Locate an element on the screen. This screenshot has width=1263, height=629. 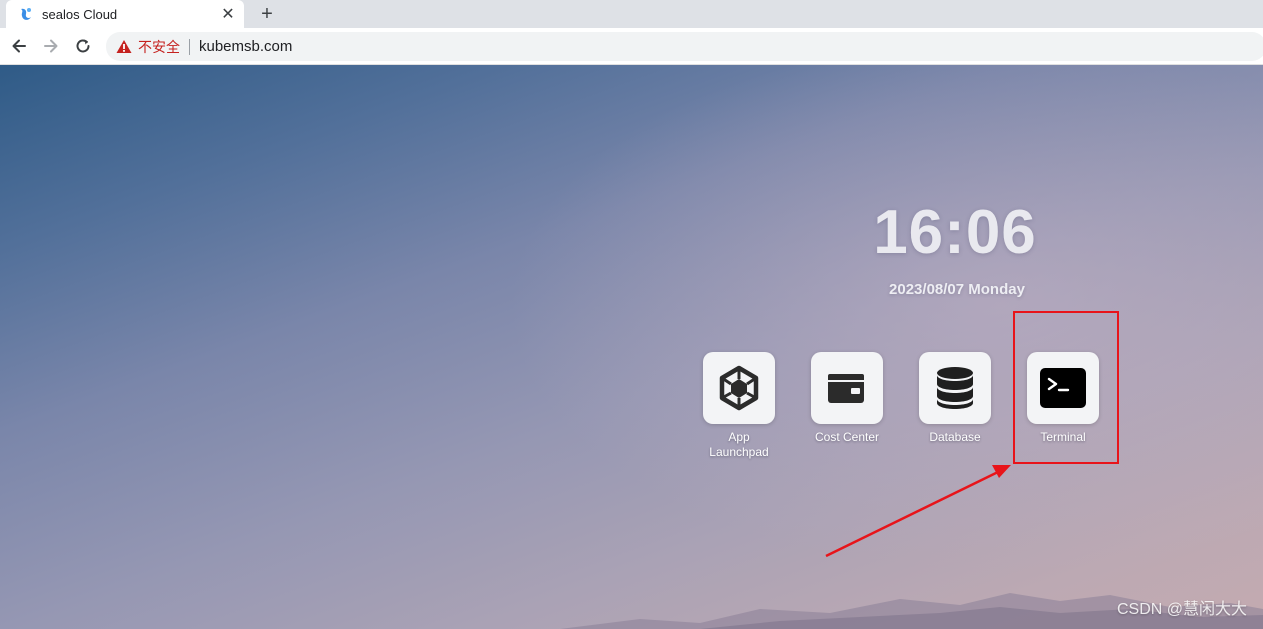
forward-button is located at coordinates (51, 46).